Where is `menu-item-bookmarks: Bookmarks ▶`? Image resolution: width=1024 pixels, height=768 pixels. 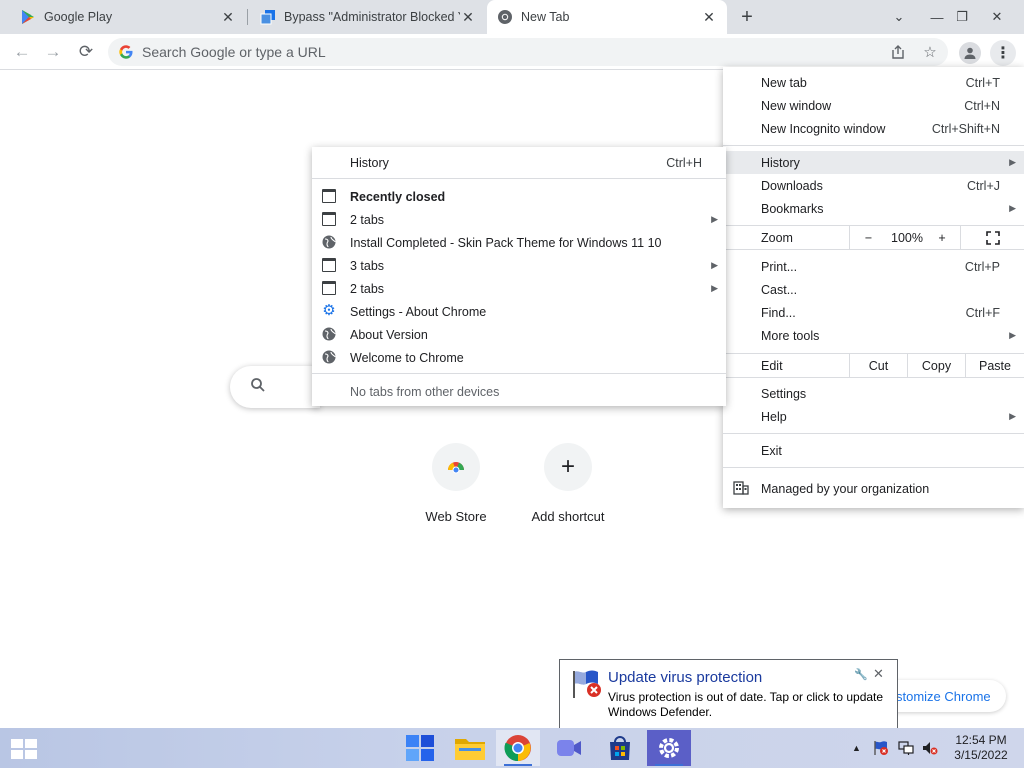 menu-item-bookmarks: Bookmarks ▶ is located at coordinates (873, 208).